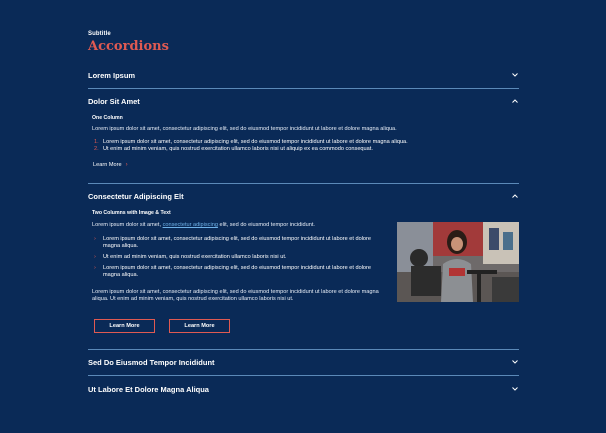 Image resolution: width=606 pixels, height=433 pixels. I want to click on accordion-title: Lorem Ipsum, so click(112, 75).